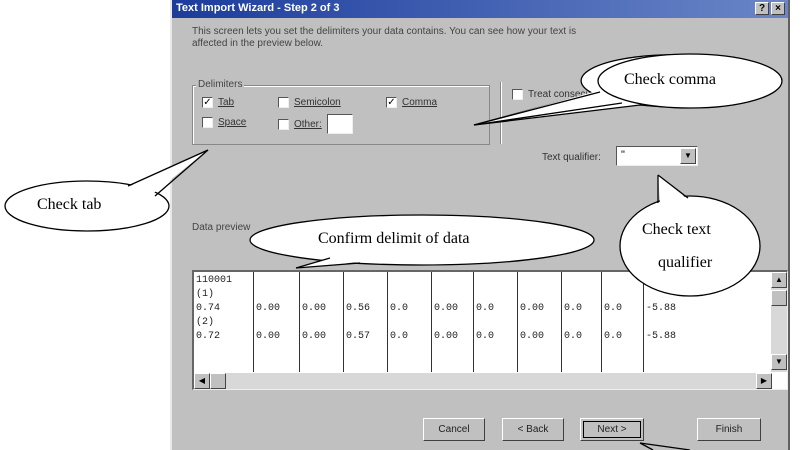 The height and width of the screenshot is (450, 803). What do you see at coordinates (676, 229) in the screenshot?
I see `callout-check-text: Check text` at bounding box center [676, 229].